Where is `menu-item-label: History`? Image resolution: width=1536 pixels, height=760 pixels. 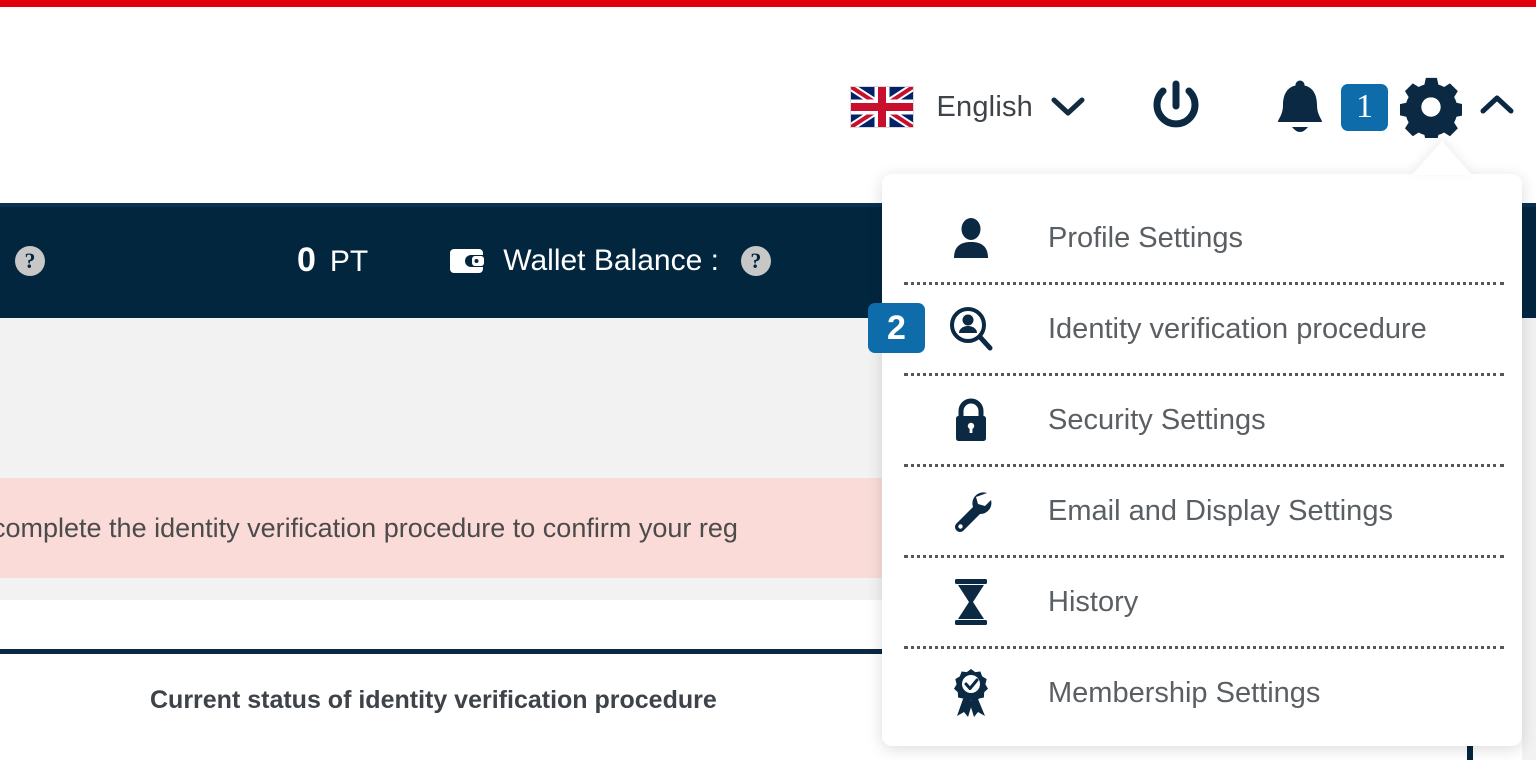
menu-item-label: History is located at coordinates (1093, 601).